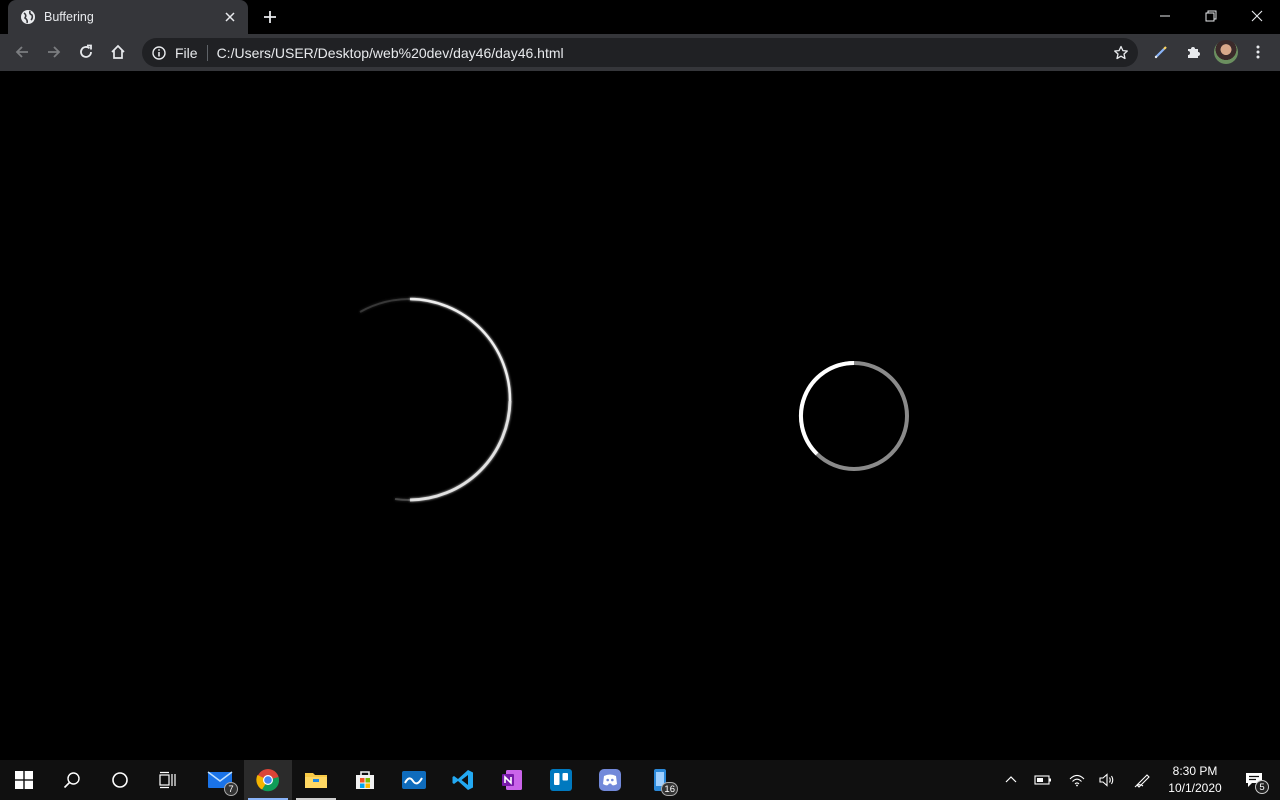  What do you see at coordinates (268, 780) in the screenshot?
I see `chrome-app-icon` at bounding box center [268, 780].